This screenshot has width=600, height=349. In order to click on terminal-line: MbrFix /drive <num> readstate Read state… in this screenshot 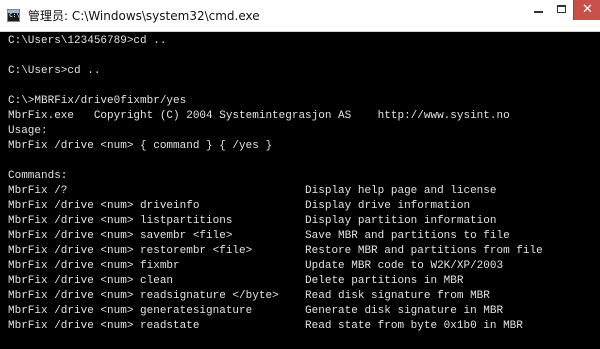, I will do `click(265, 326)`.